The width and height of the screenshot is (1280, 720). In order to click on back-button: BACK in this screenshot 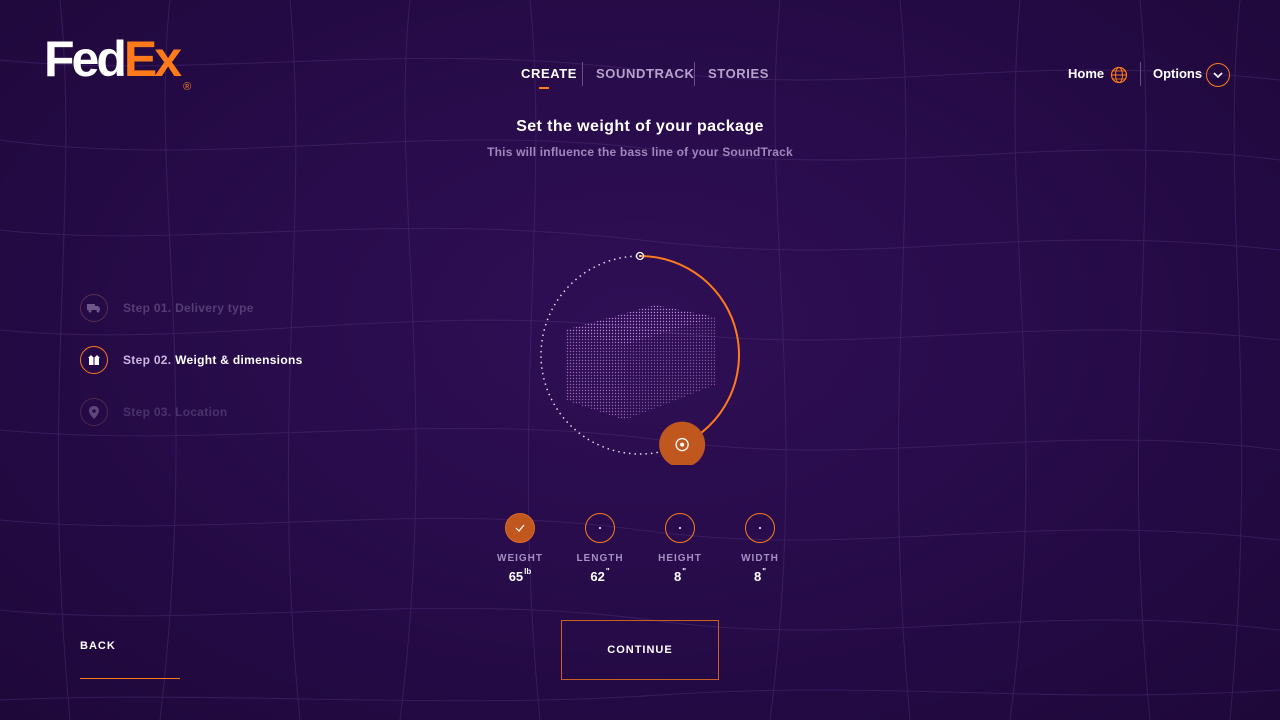, I will do `click(130, 660)`.